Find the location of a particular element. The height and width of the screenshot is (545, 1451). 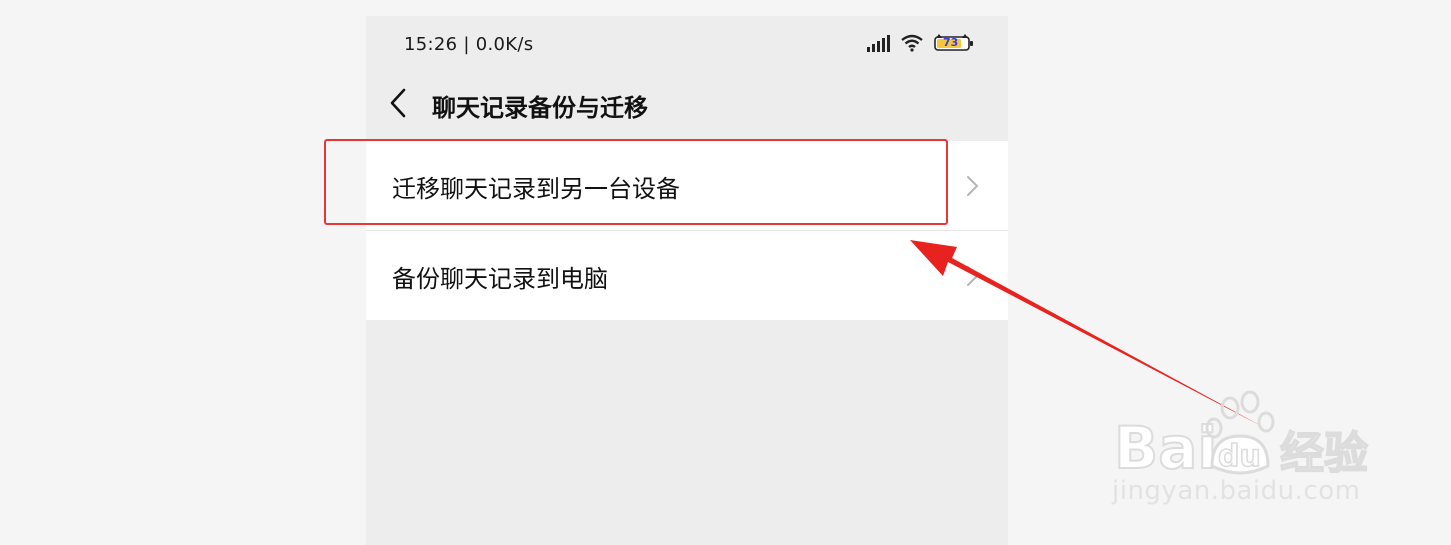

nav-bar: 聊天记录备份与迁移 is located at coordinates (687, 108).